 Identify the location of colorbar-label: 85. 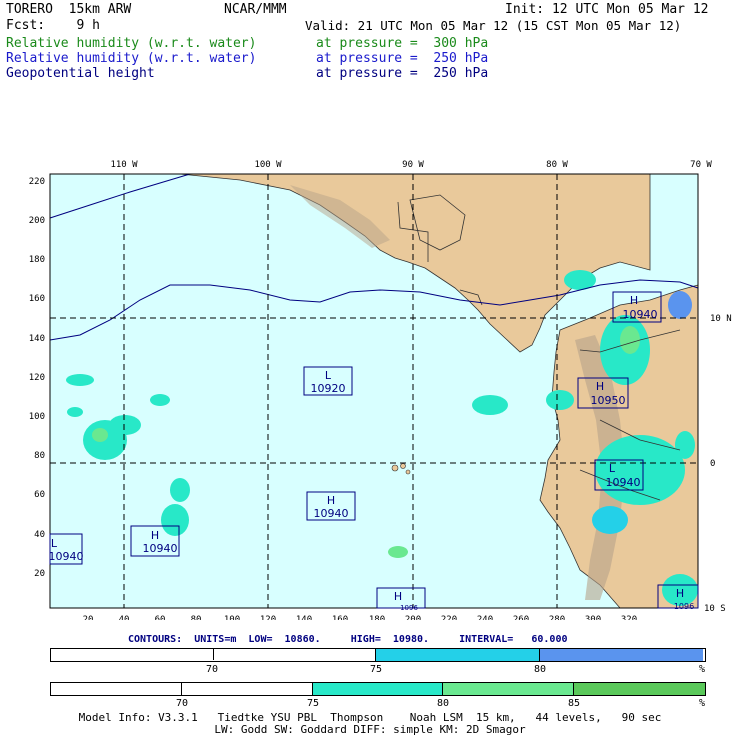
(574, 703).